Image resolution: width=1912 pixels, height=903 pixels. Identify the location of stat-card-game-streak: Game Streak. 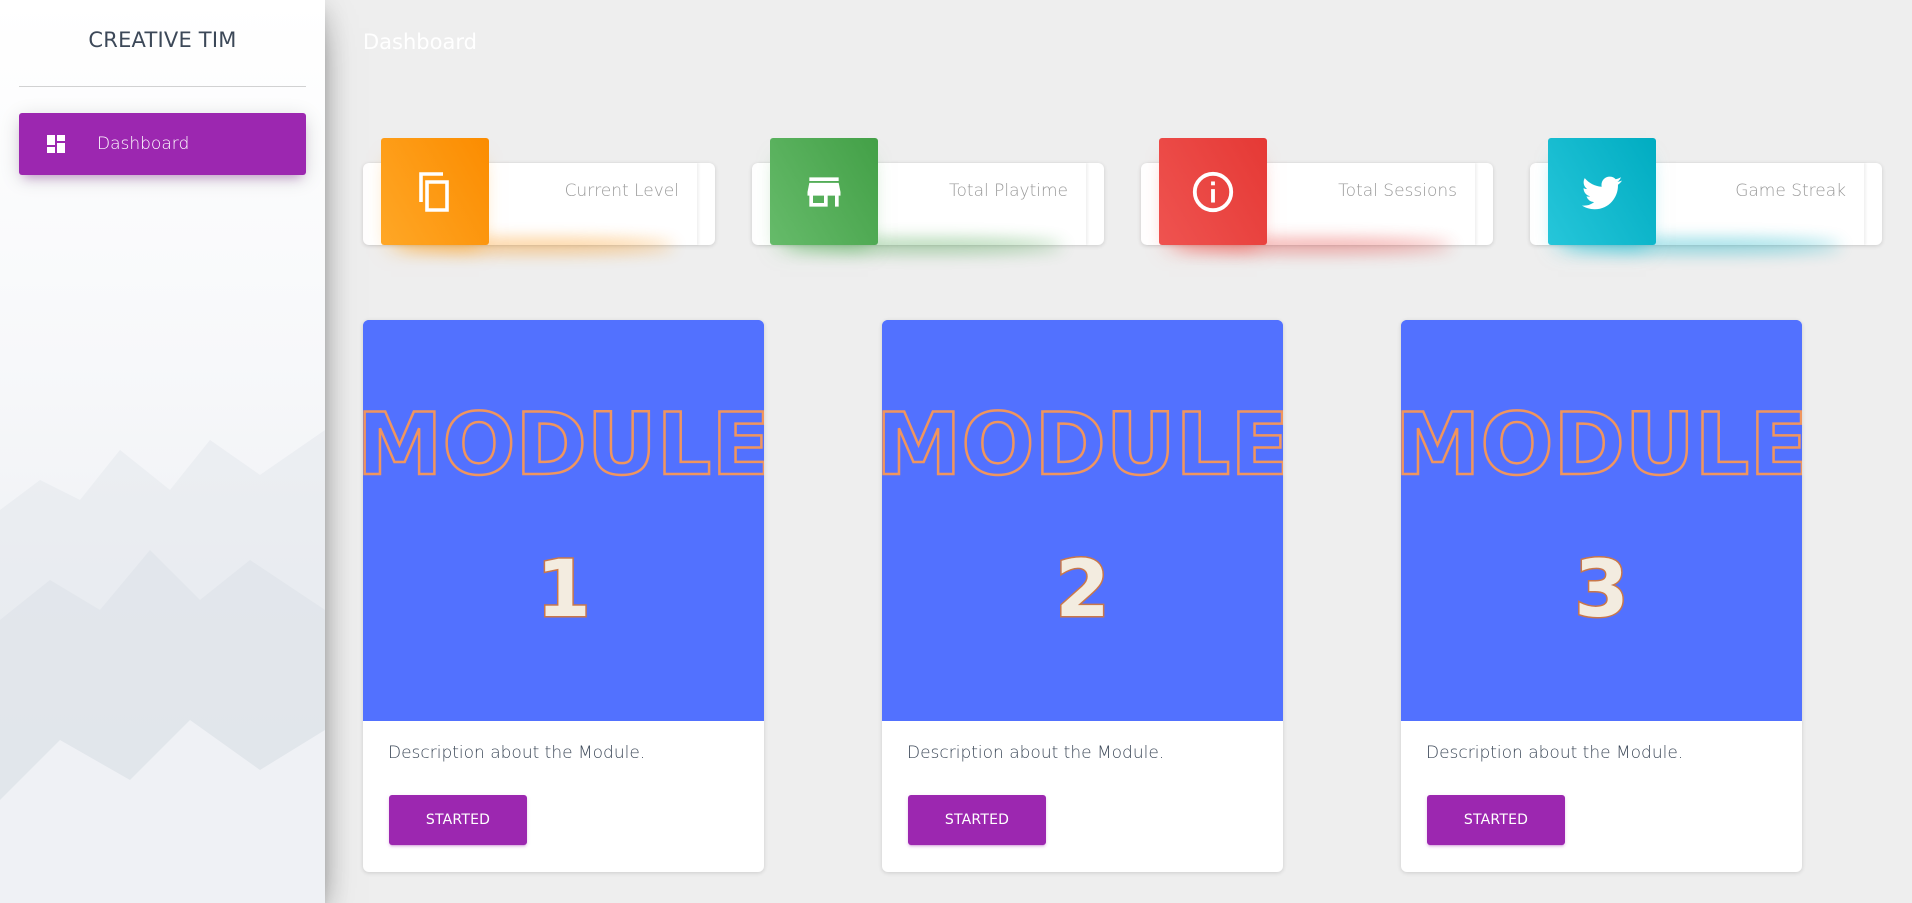
(1706, 195).